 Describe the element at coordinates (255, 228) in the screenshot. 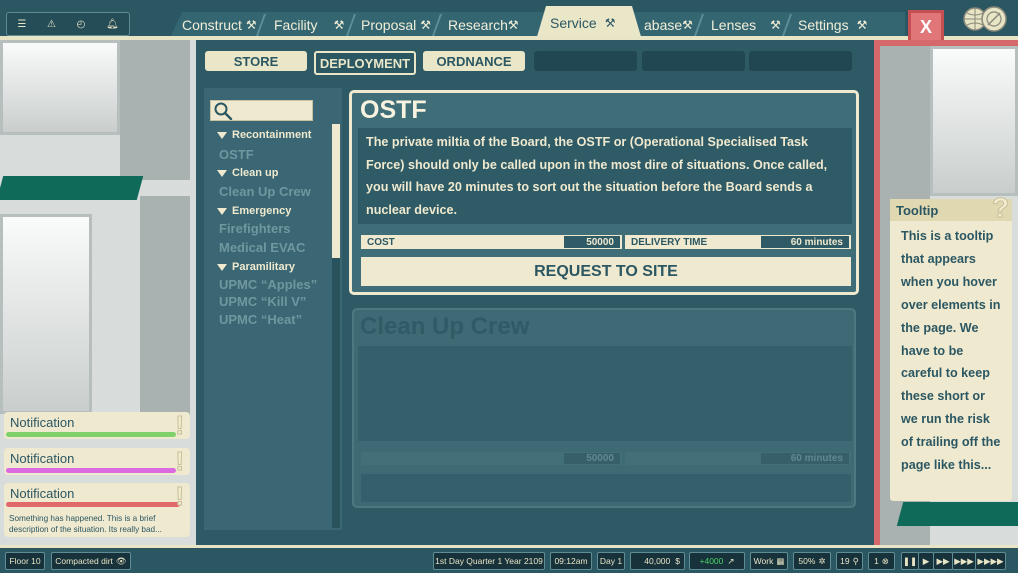

I see `list-item-firefighters: Firefighters` at that location.